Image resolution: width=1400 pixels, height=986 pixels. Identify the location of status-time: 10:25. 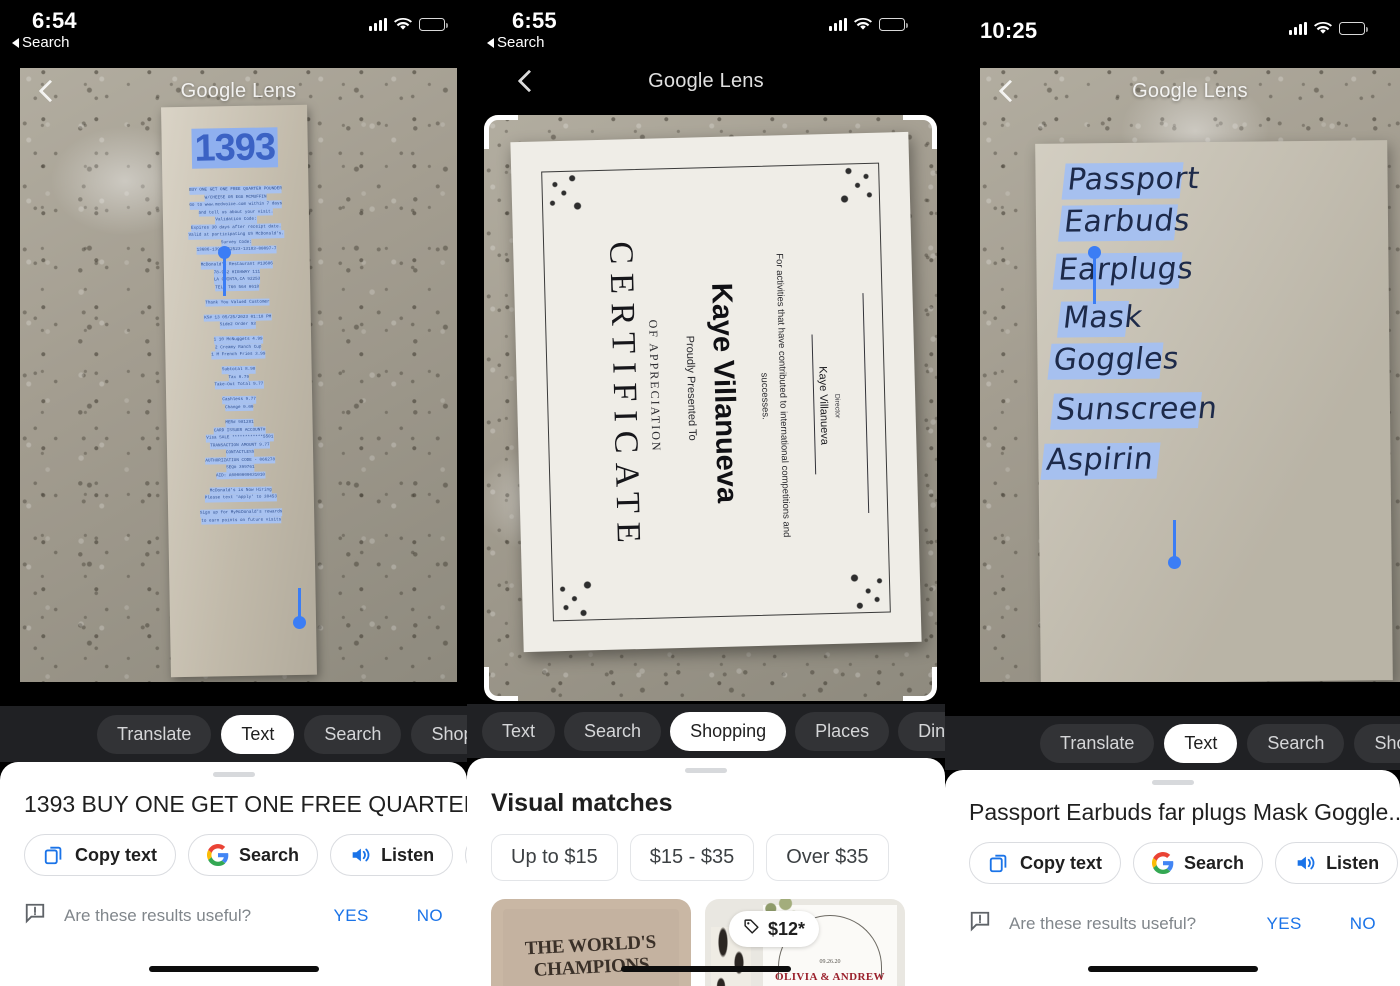
(1009, 30).